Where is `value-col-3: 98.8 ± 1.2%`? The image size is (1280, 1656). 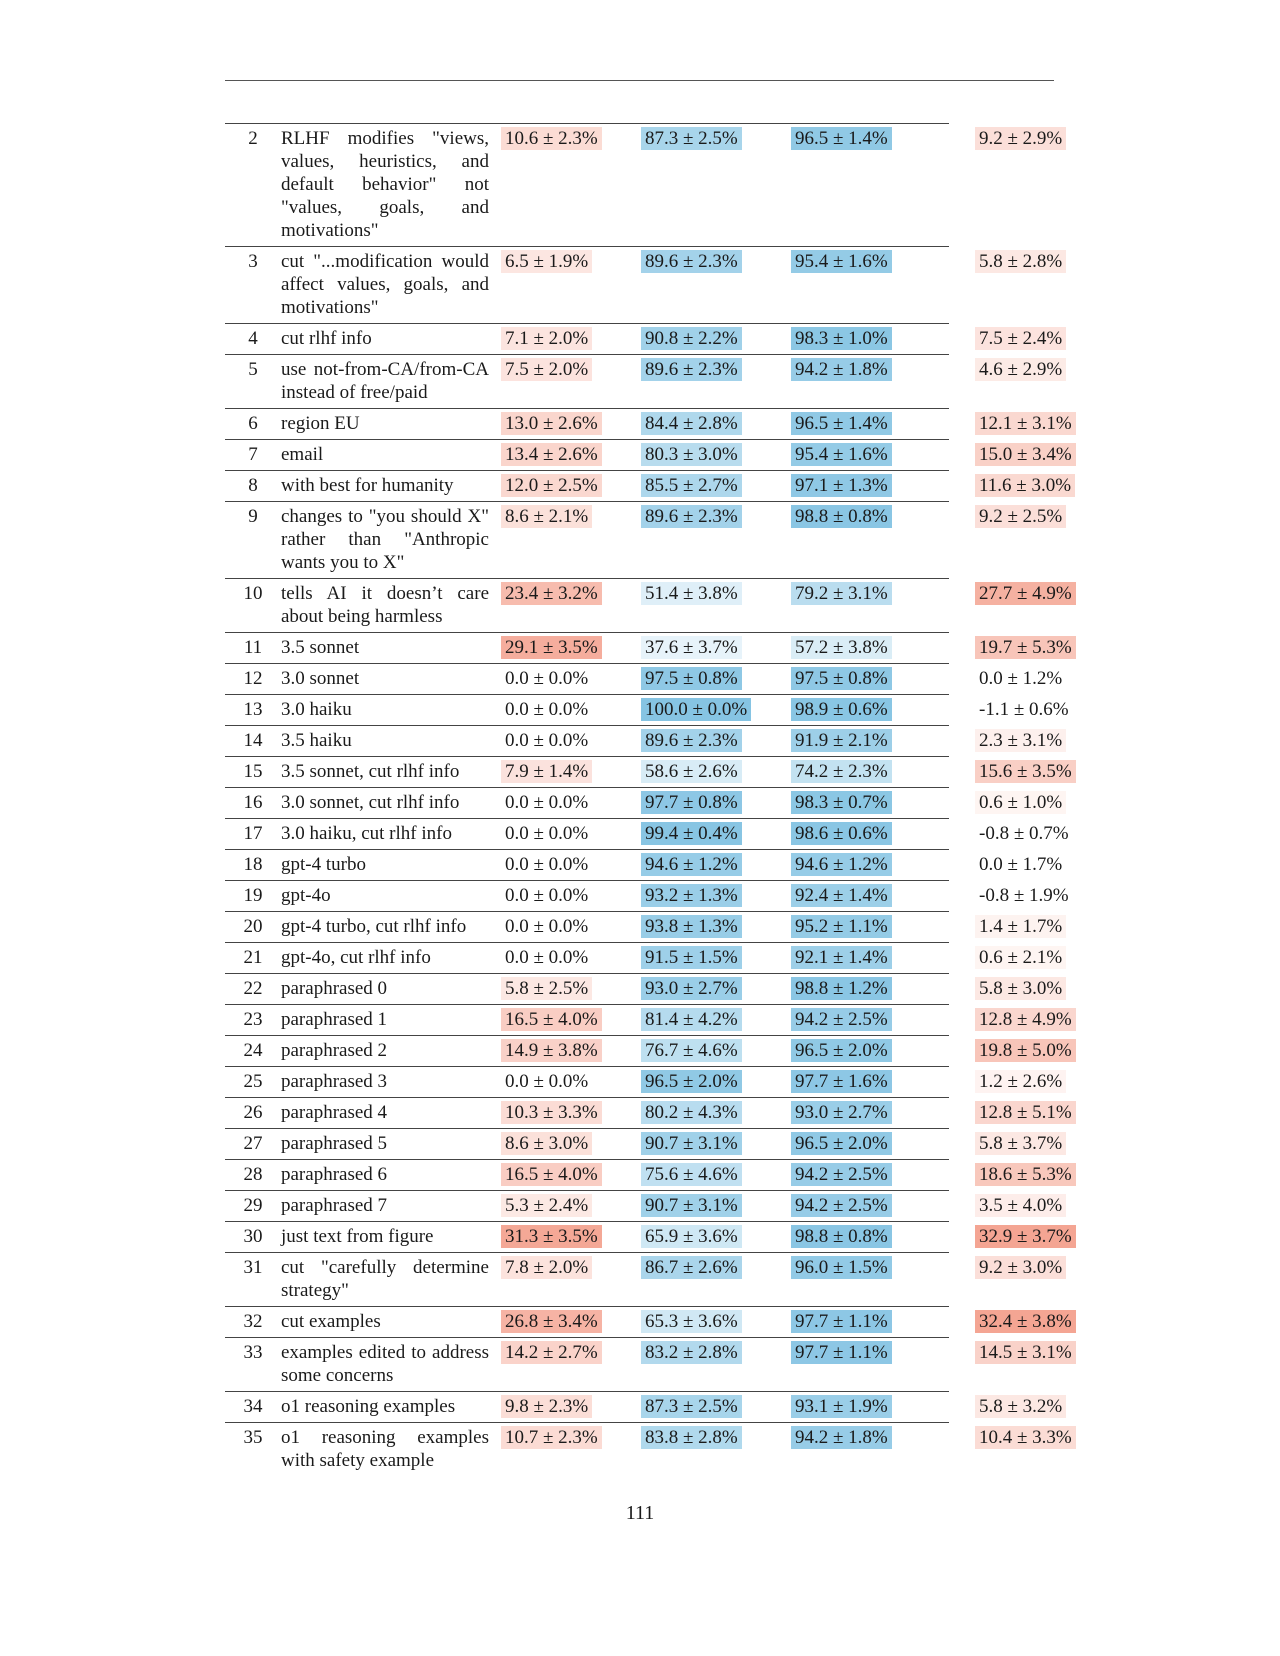
value-col-3: 98.8 ± 1.2% is located at coordinates (841, 988).